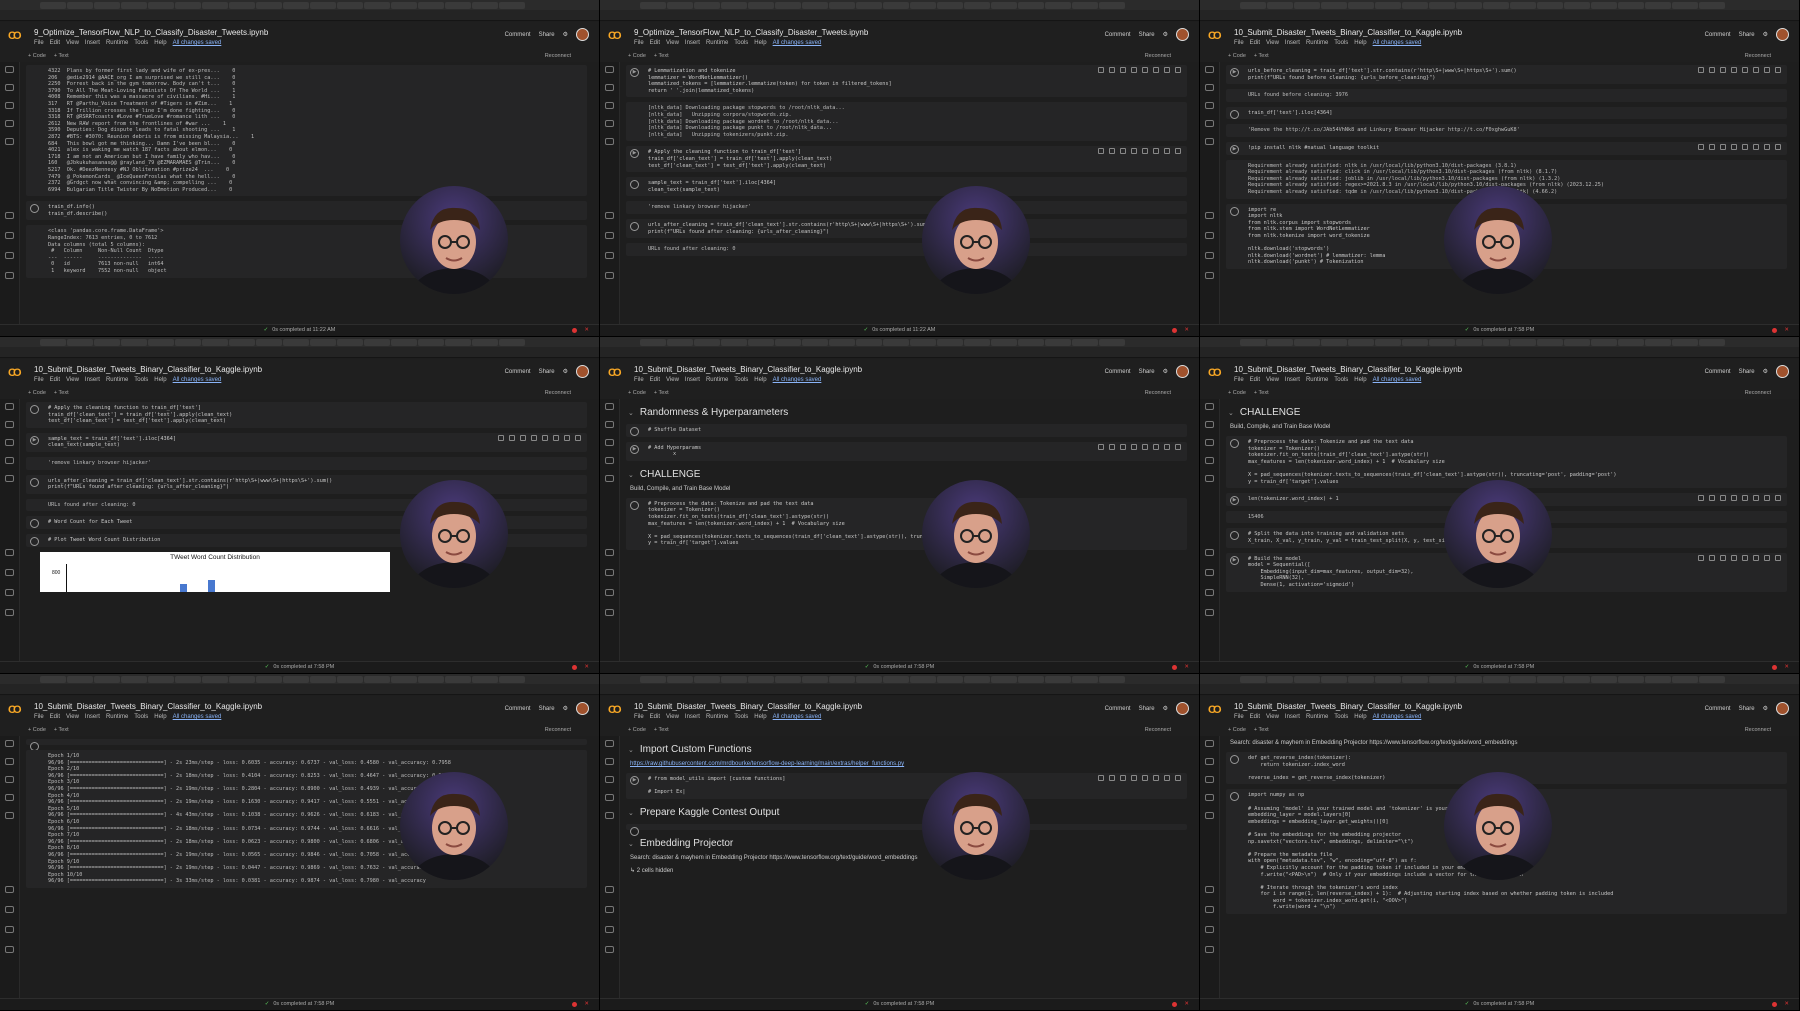 The height and width of the screenshot is (1011, 1800). Describe the element at coordinates (1231, 413) in the screenshot. I see `collapse-chevron-icon: ⌄` at that location.